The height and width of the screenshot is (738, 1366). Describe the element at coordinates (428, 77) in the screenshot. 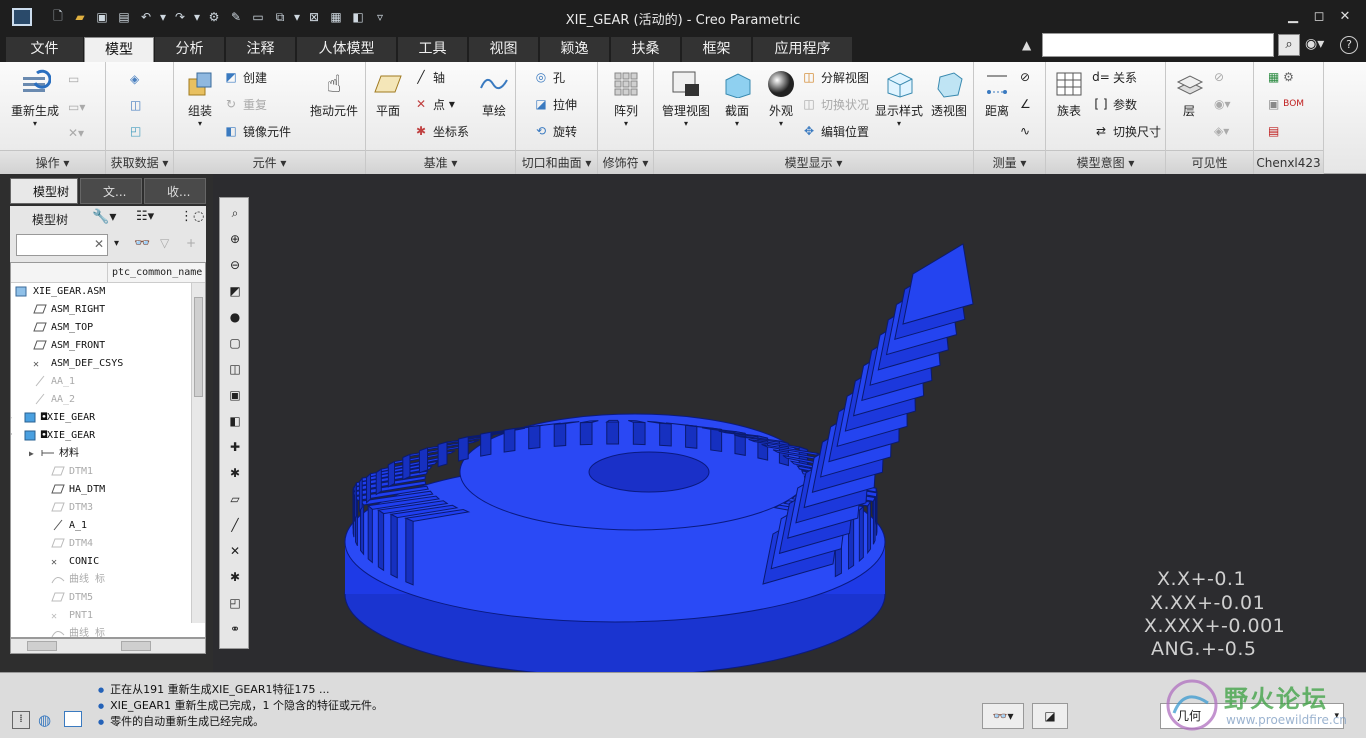

I see `axis-button: ╱ 轴` at that location.